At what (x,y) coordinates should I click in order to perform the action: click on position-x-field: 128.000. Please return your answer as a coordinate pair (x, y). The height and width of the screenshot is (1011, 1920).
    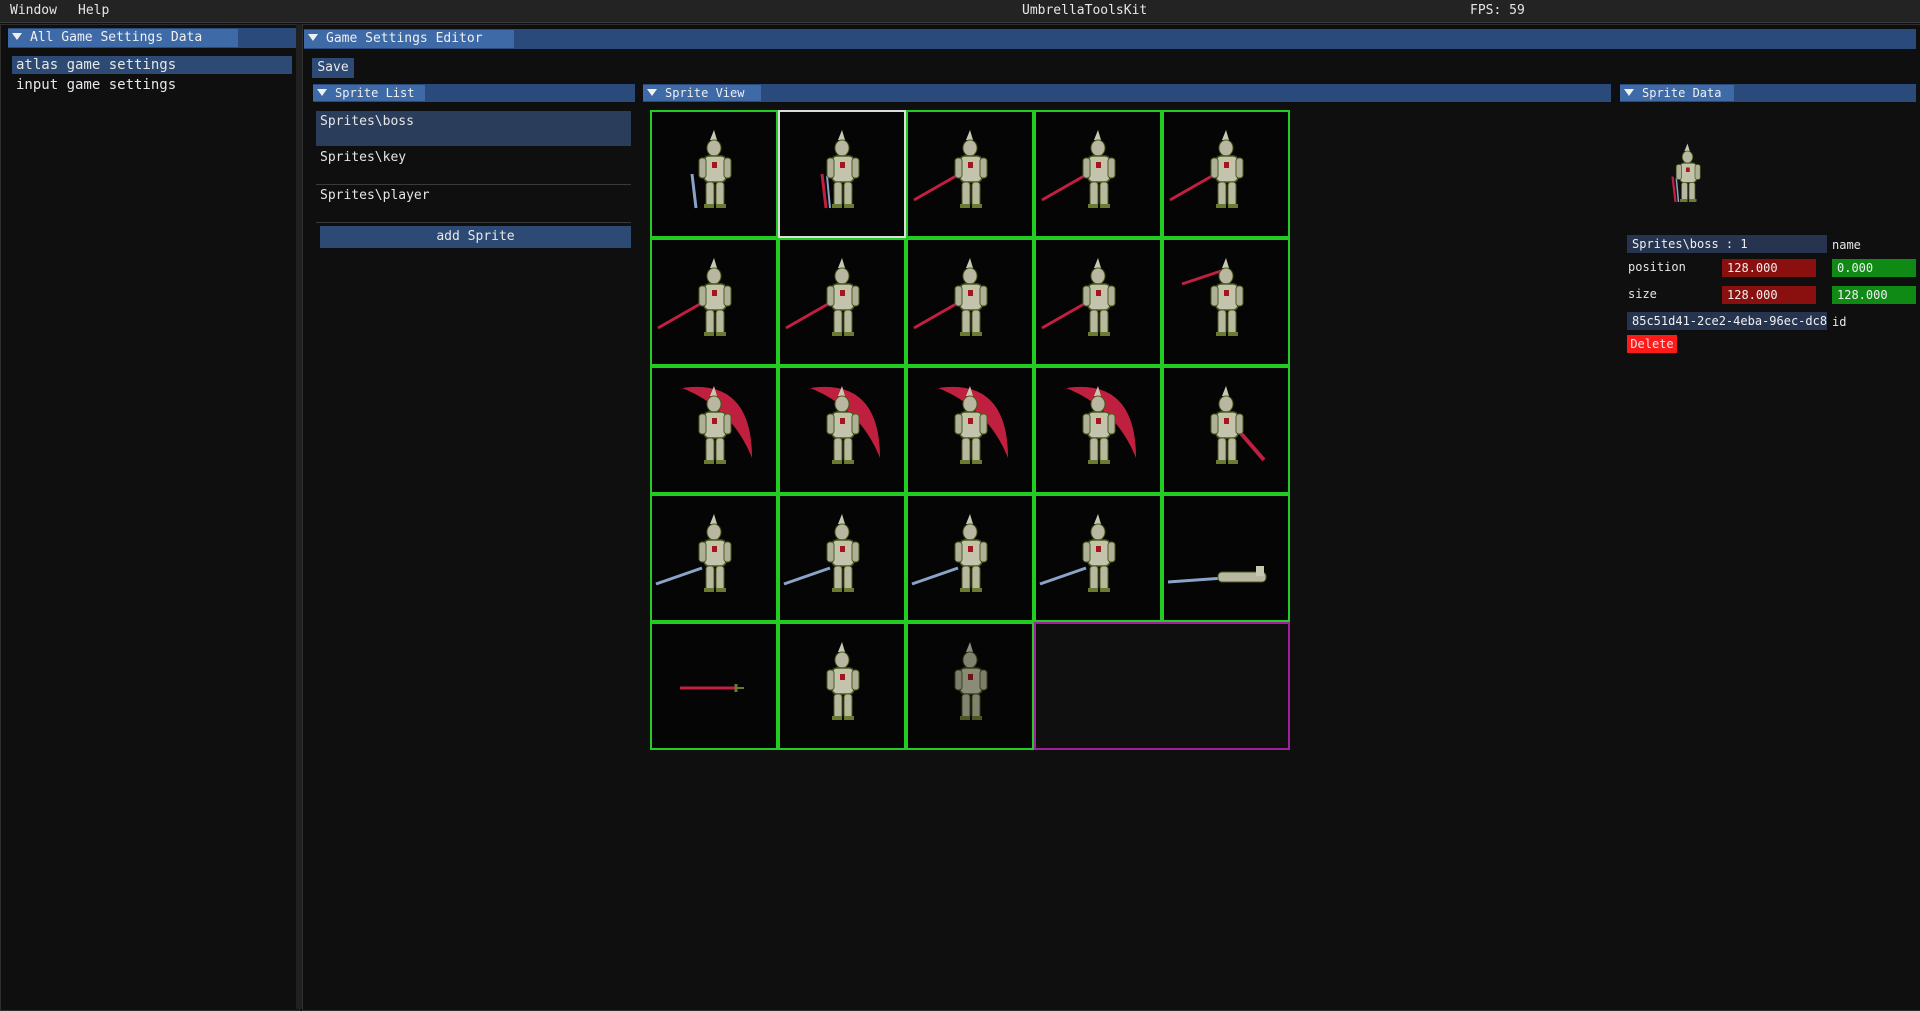
    Looking at the image, I should click on (1769, 268).